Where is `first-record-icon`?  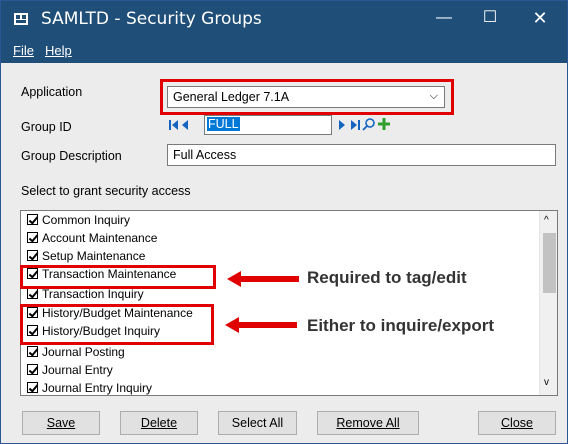 first-record-icon is located at coordinates (181, 126).